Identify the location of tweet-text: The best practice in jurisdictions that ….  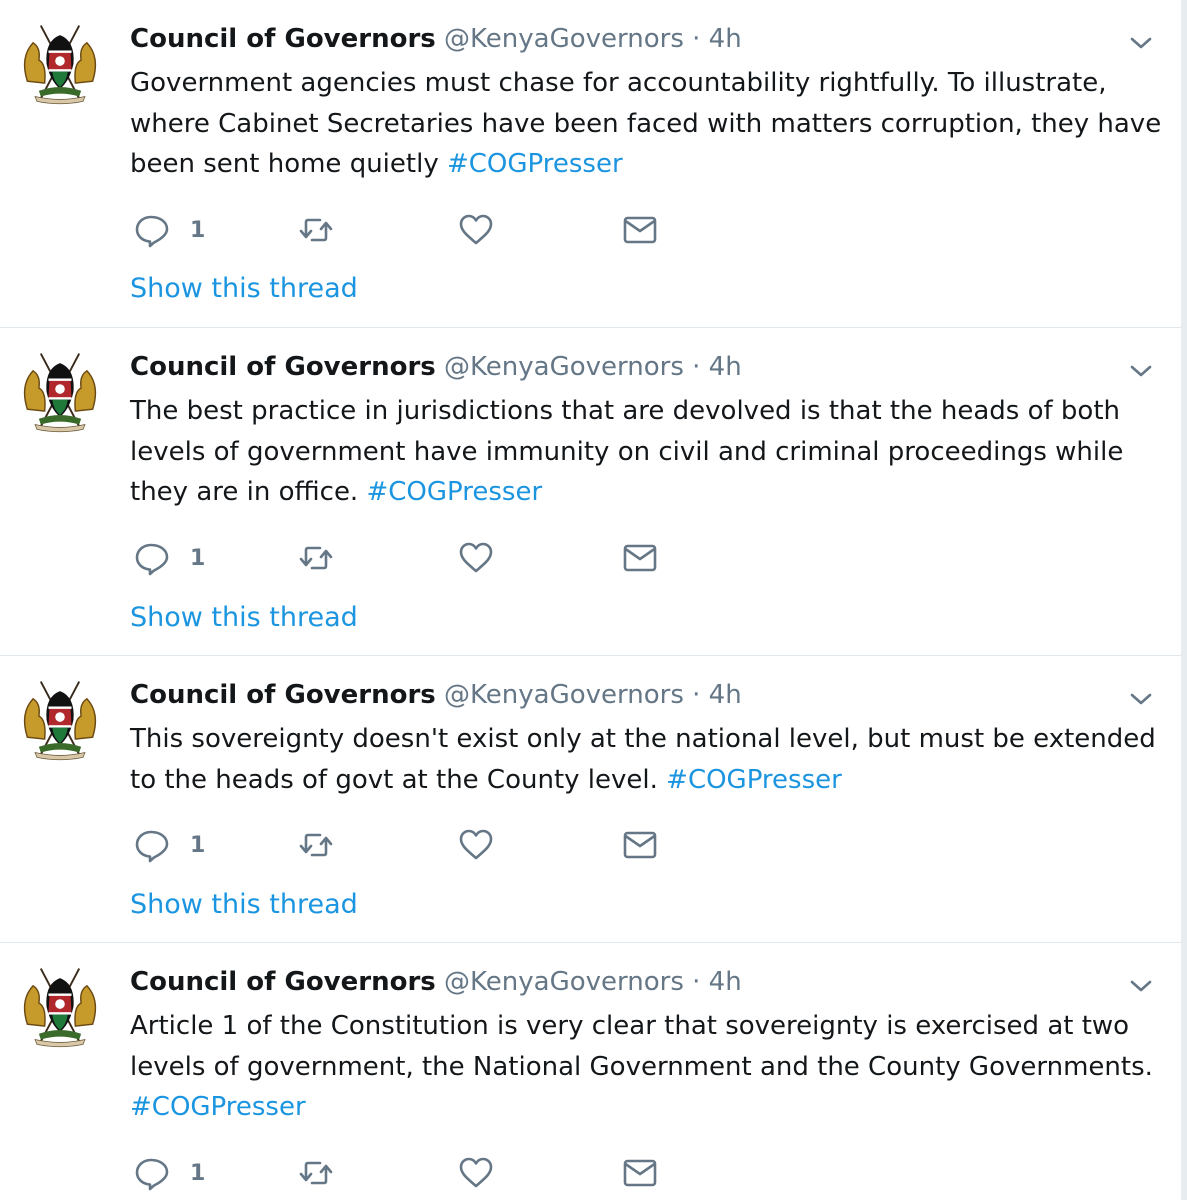
(650, 452).